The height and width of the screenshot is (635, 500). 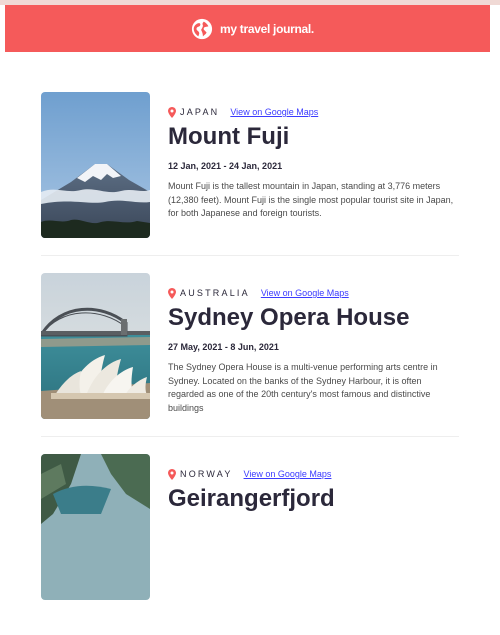 I want to click on app-header: my travel journal., so click(x=247, y=28).